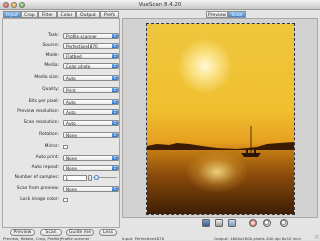 Image resolution: width=320 pixels, height=241 pixels. What do you see at coordinates (219, 223) in the screenshot?
I see `print-icon` at bounding box center [219, 223].